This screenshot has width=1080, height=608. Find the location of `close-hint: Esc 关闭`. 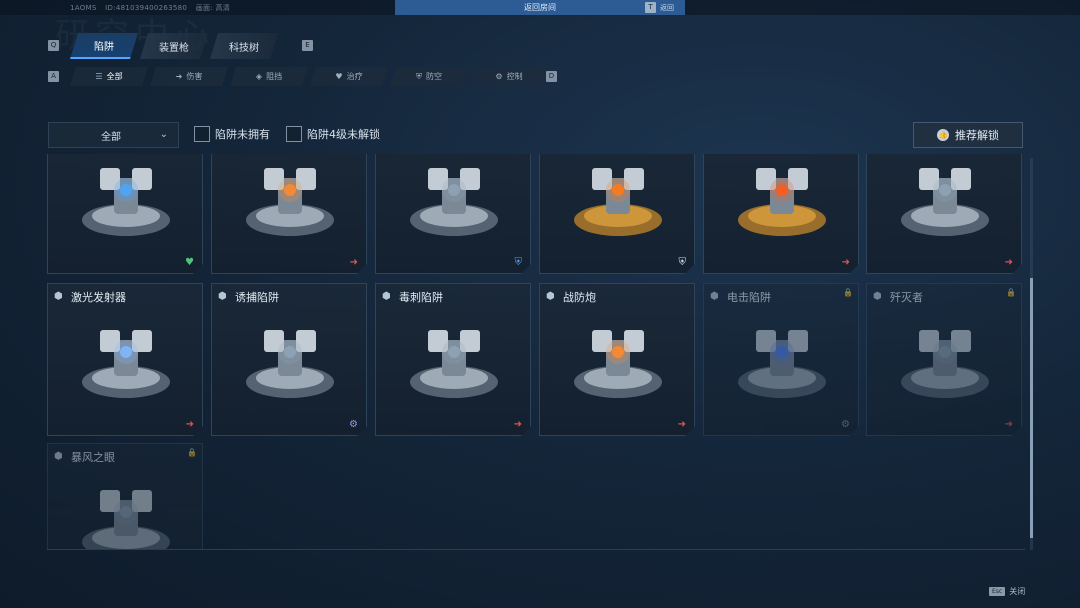

close-hint: Esc 关闭 is located at coordinates (1007, 591).